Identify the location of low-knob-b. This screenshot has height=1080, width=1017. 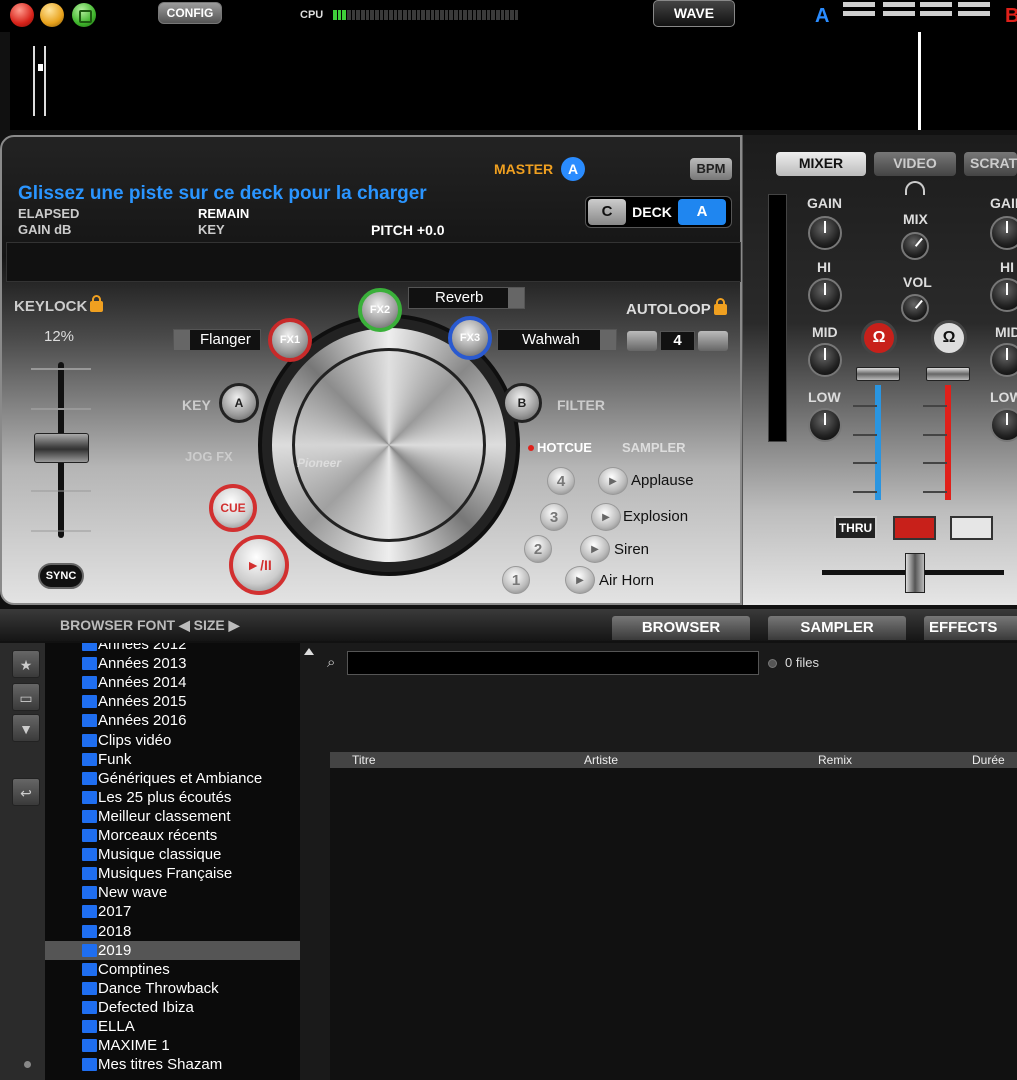
(1003, 425).